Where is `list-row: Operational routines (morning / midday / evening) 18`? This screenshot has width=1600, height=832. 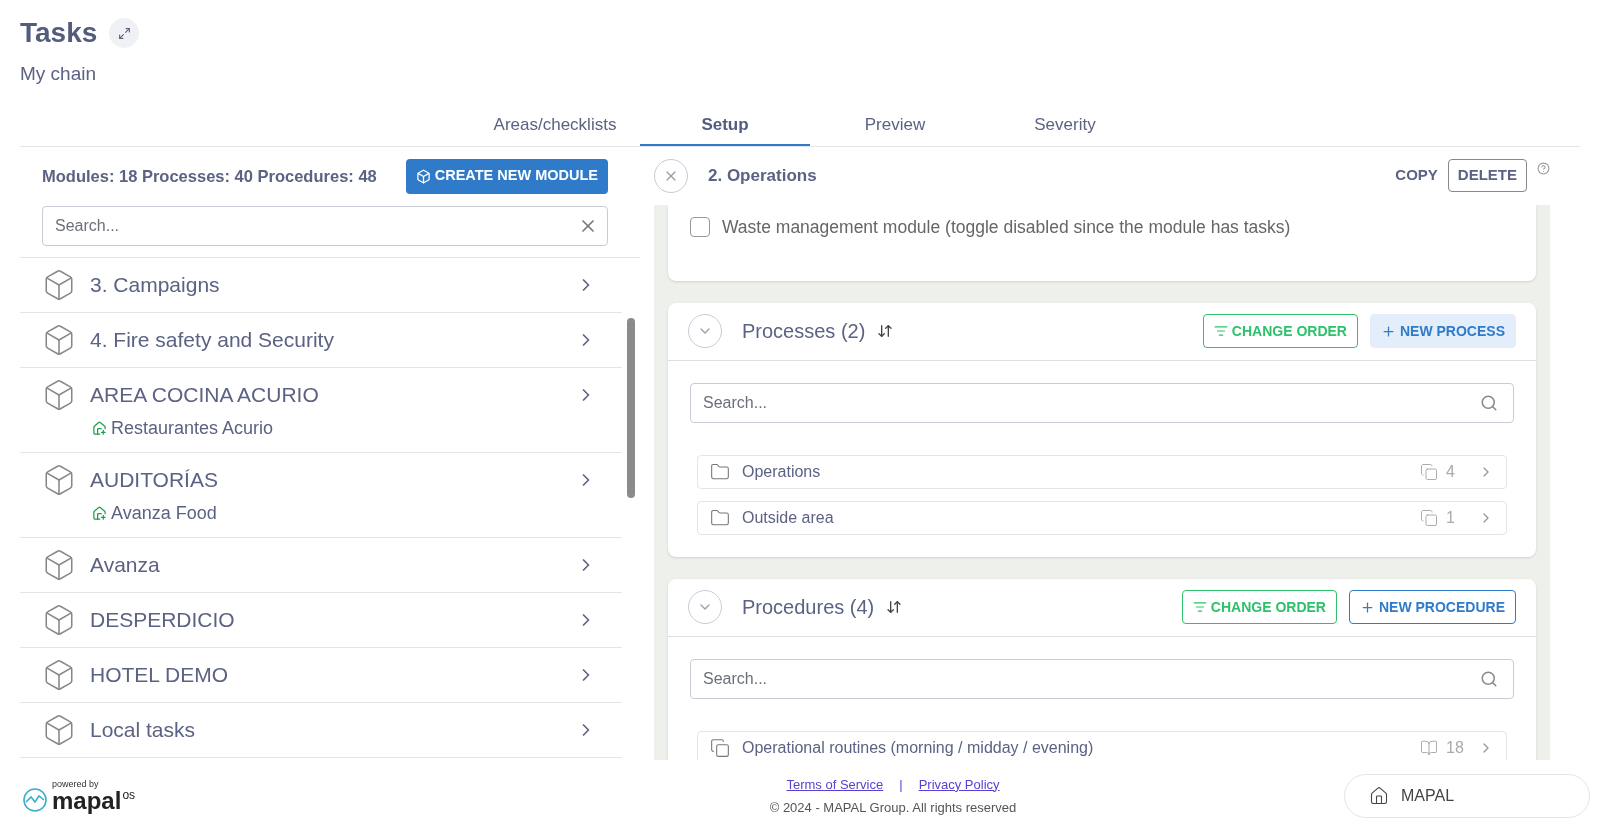
list-row: Operational routines (morning / midday / evening) 18 is located at coordinates (1102, 745).